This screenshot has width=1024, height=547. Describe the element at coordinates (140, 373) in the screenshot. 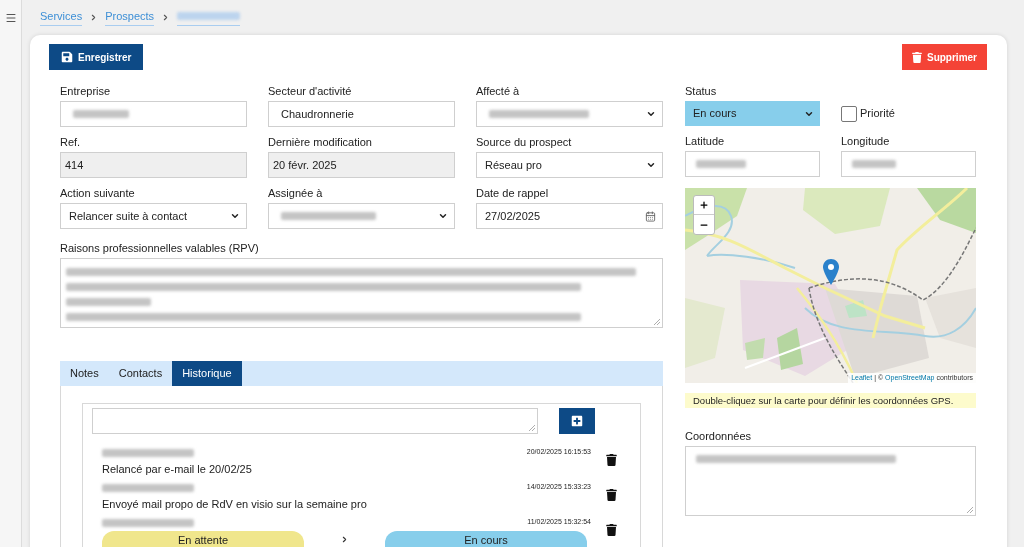

I see `tab: Contacts` at that location.